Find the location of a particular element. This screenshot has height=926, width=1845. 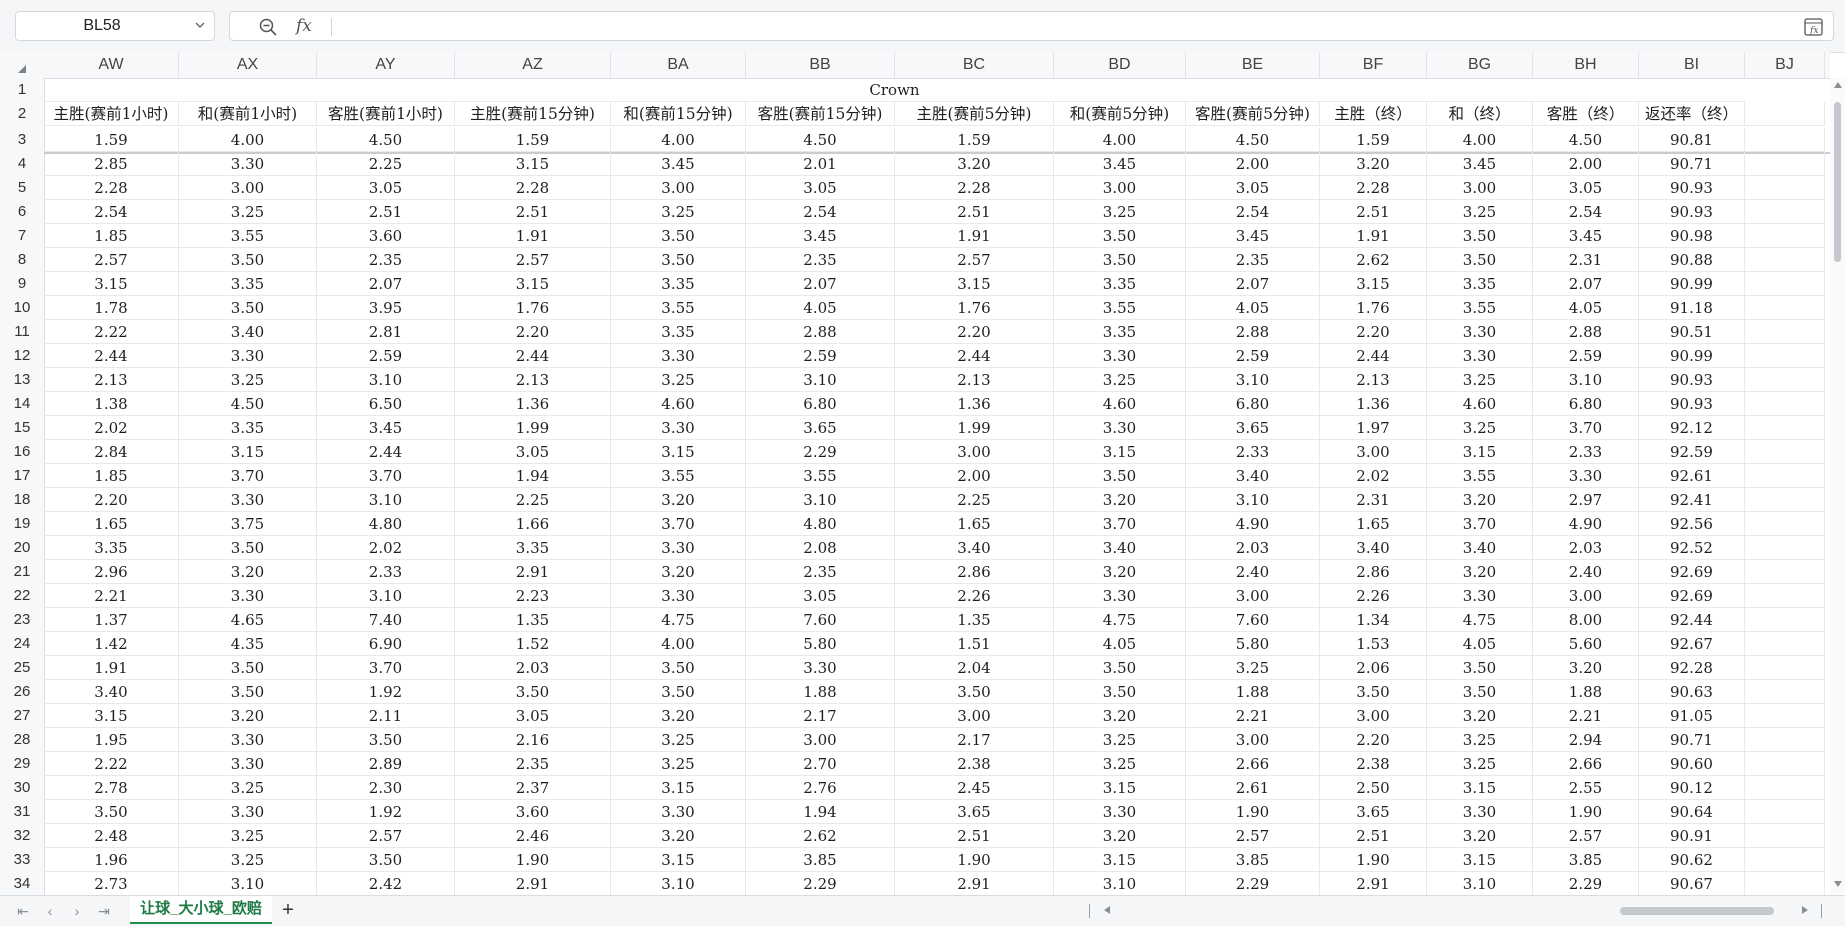

cell: 4.60 is located at coordinates (1480, 404).